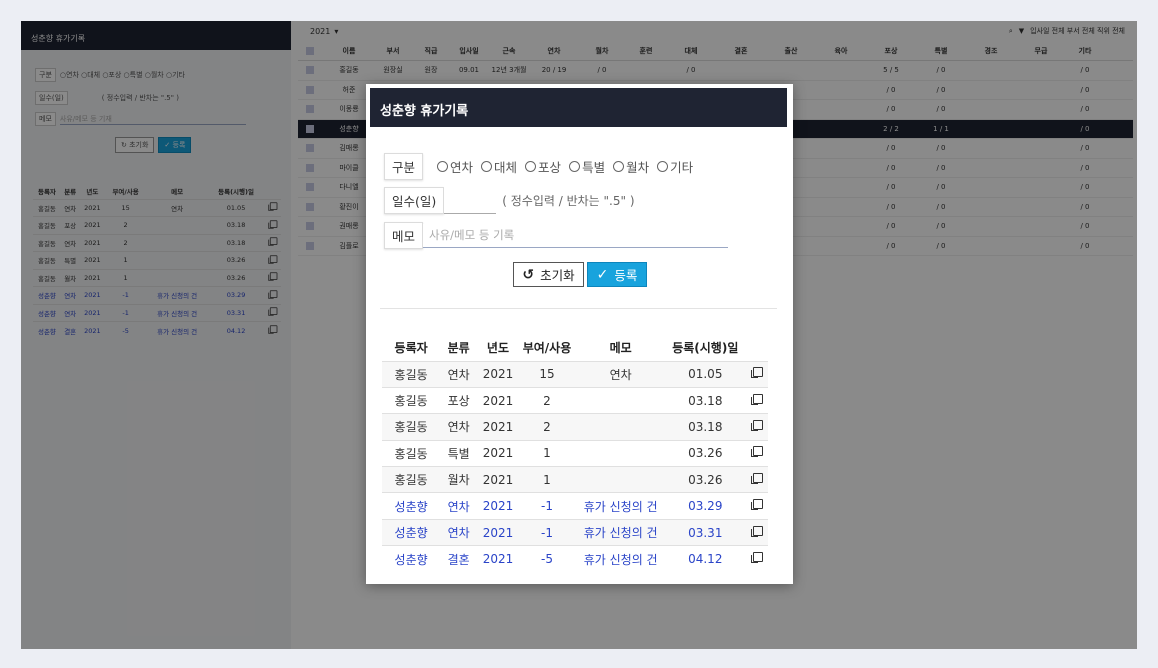 This screenshot has width=1158, height=668. I want to click on table-row: 홍길동 포상 2021 2 03.18, so click(575, 400).